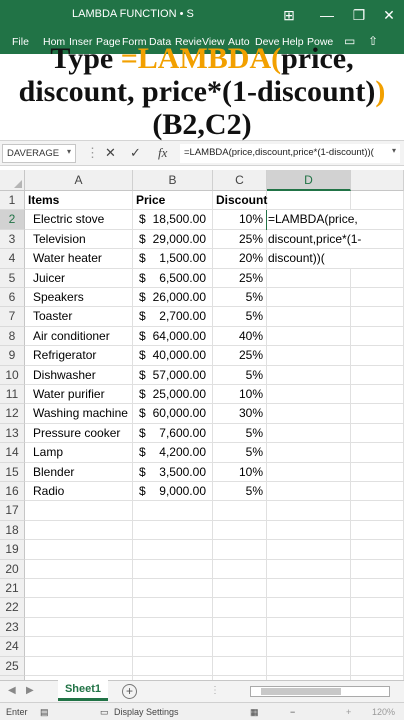  What do you see at coordinates (12, 356) in the screenshot?
I see `row-header: 9` at bounding box center [12, 356].